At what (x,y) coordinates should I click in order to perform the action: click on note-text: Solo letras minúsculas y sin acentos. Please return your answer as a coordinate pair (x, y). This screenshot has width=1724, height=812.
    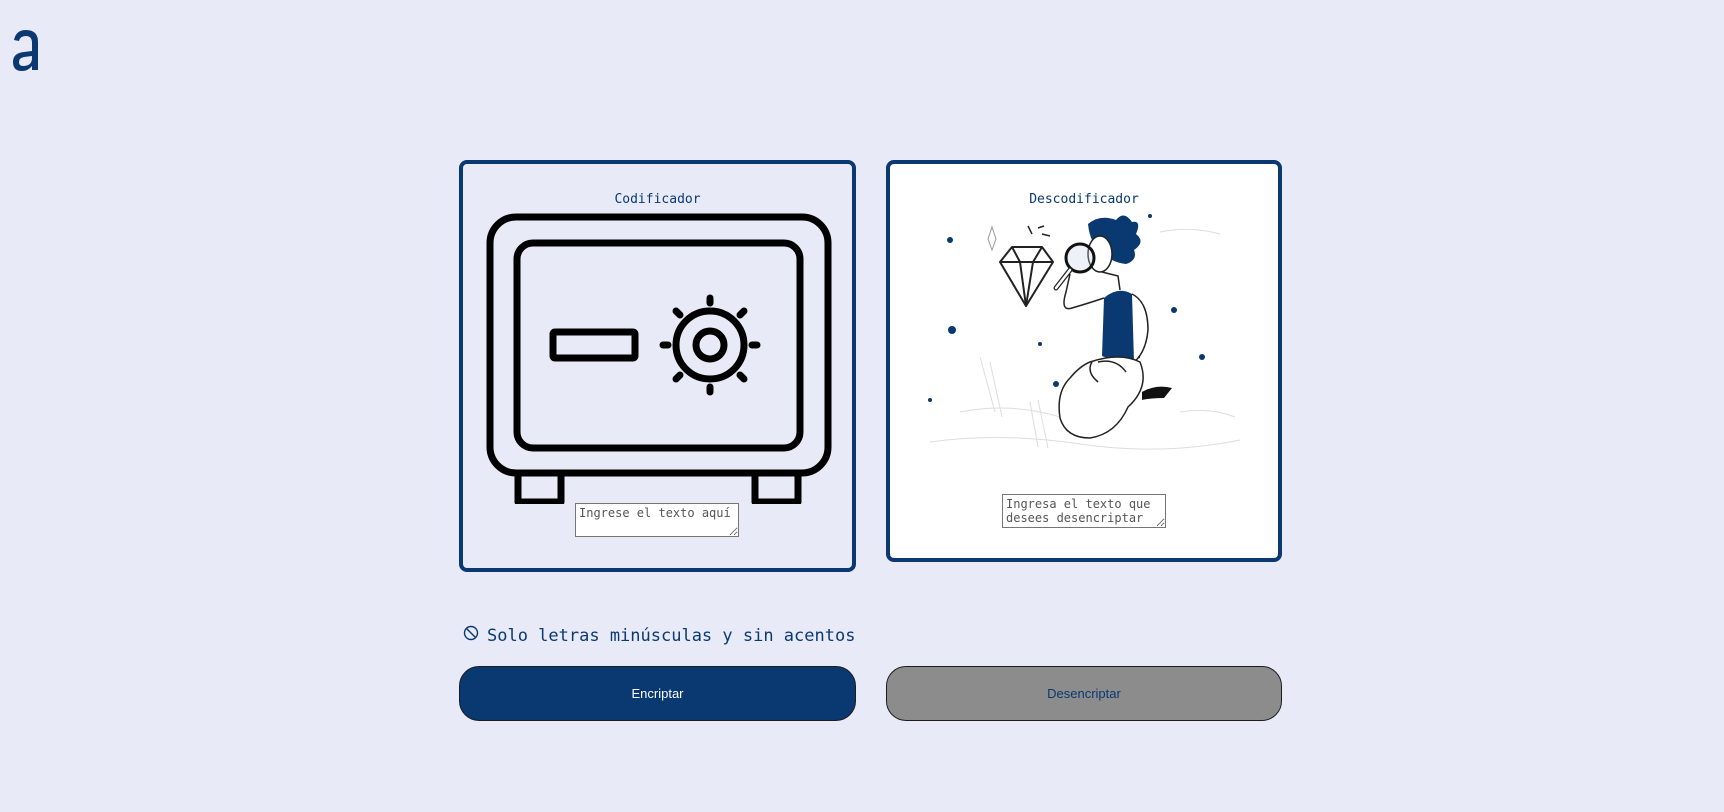
    Looking at the image, I should click on (671, 635).